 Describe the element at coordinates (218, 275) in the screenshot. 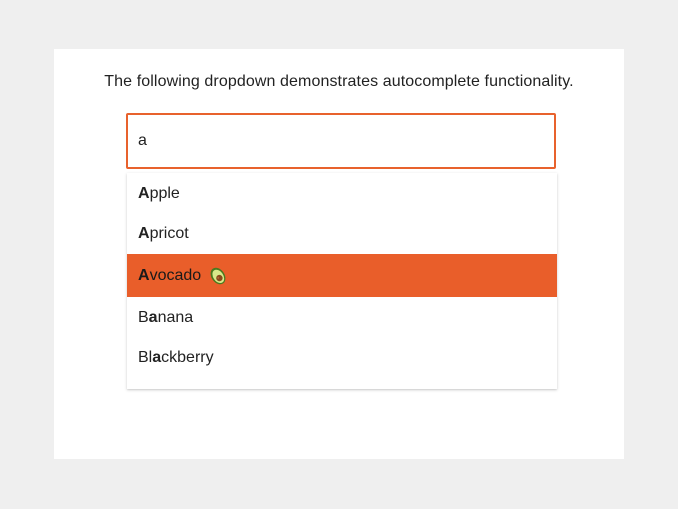

I see `avocado-icon` at that location.